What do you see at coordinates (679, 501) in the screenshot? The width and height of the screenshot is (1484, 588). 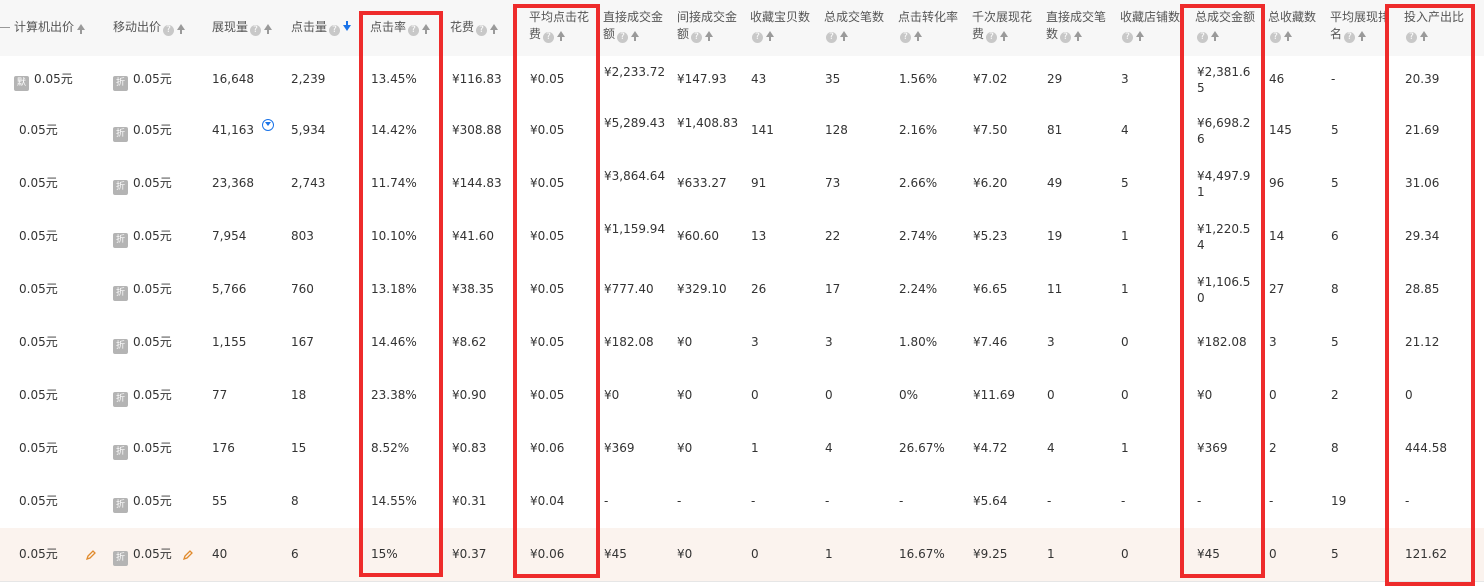 I see `indirect-amount-cell: -` at bounding box center [679, 501].